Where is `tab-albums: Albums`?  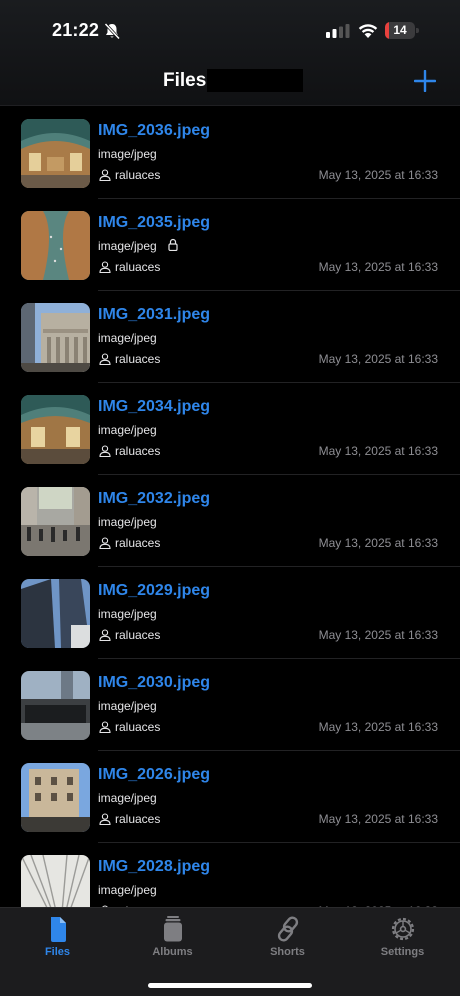
tab-albums: Albums is located at coordinates (172, 938).